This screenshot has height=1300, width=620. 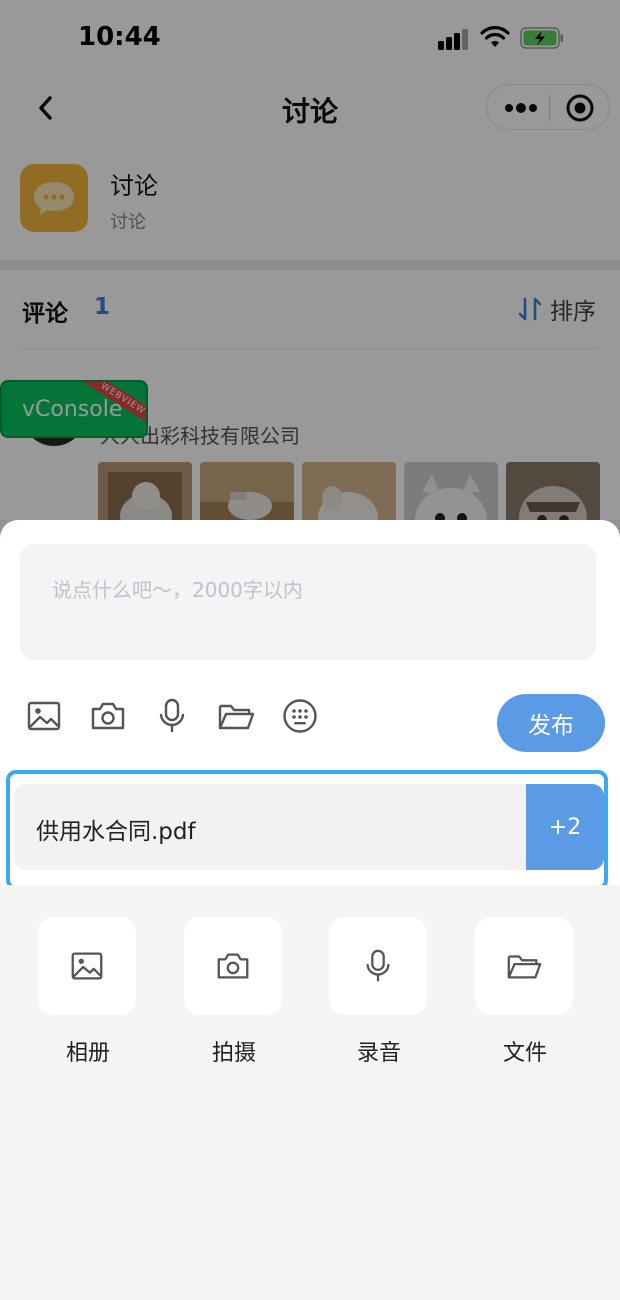 I want to click on media-option-label: 文件, so click(x=524, y=1053).